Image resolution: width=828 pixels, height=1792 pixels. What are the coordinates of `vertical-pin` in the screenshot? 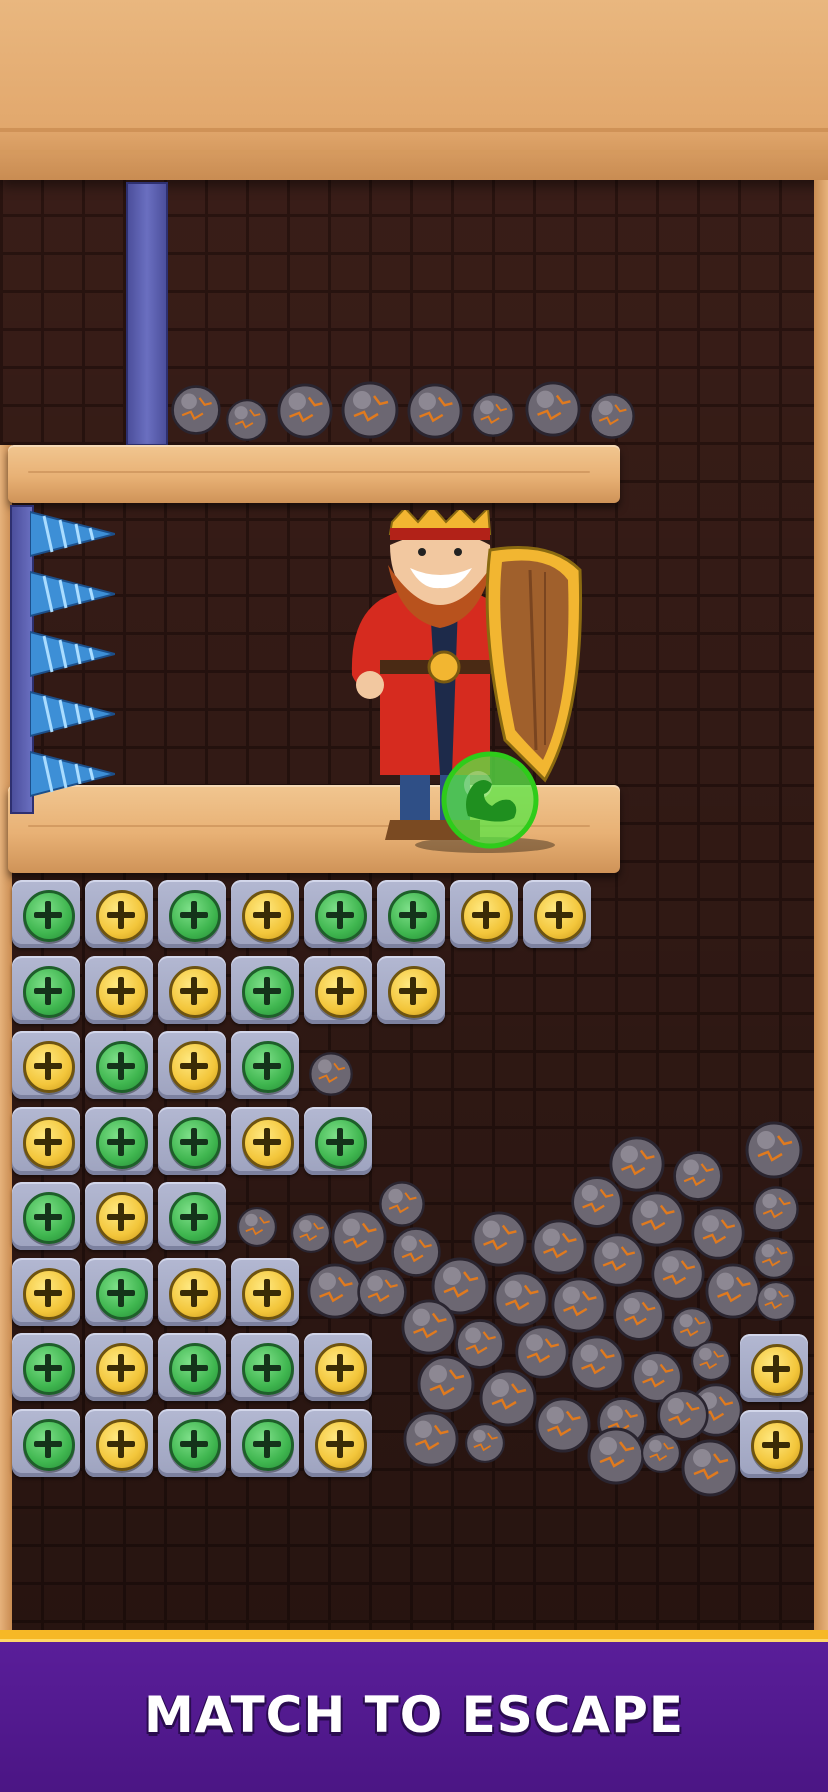 It's located at (147, 314).